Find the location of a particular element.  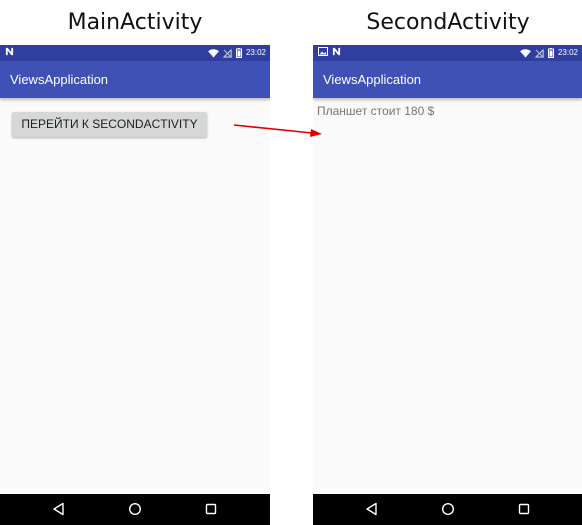

go-to-second-activity-button: ПЕРЕЙТИ К SECONDACTIVITY is located at coordinates (109, 124).